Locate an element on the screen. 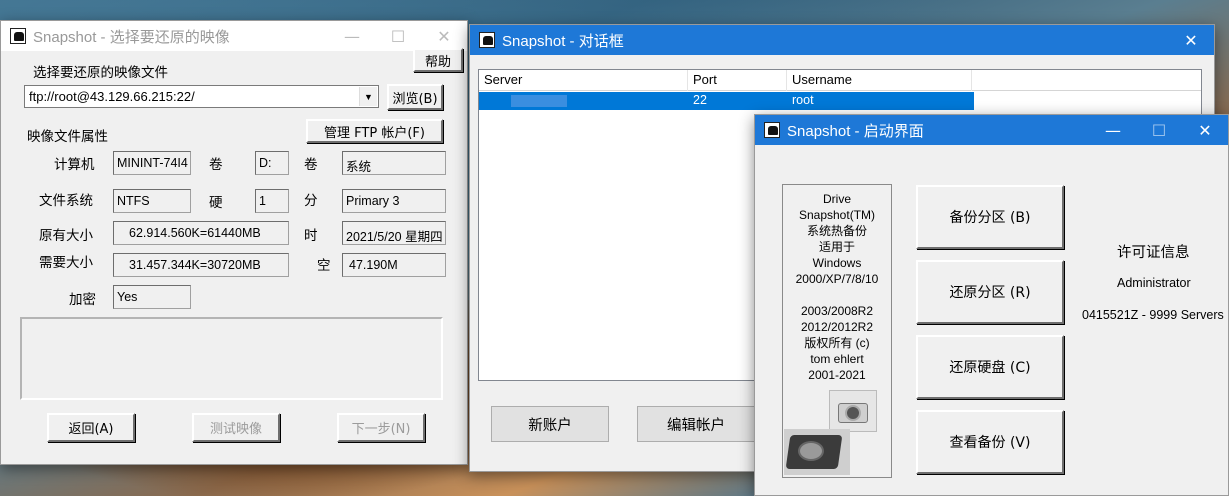  camera-icon is located at coordinates (853, 411).